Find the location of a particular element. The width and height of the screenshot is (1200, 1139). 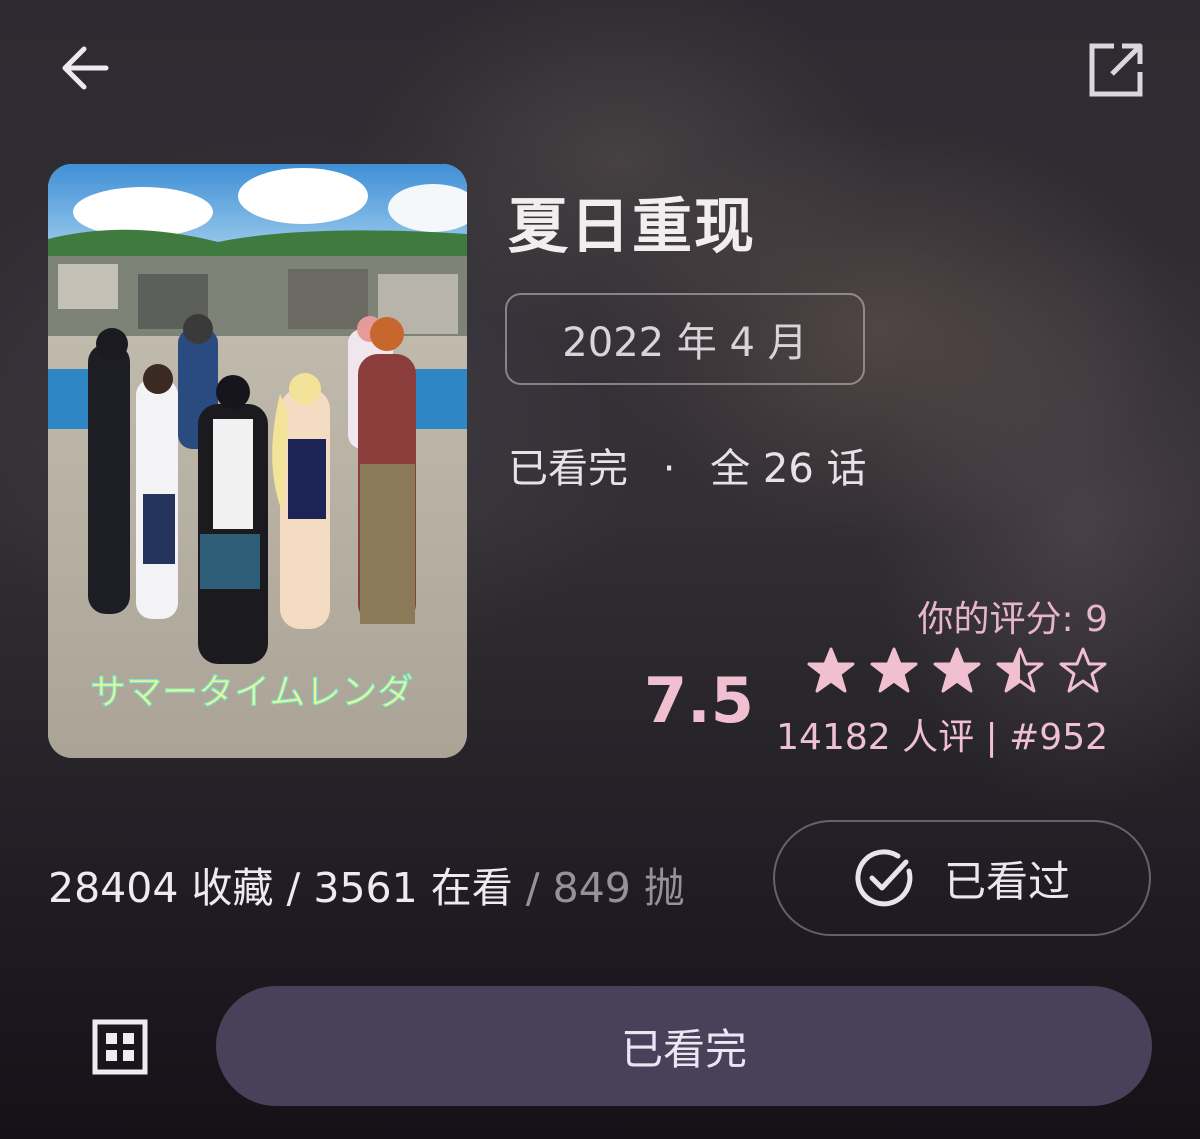

air-date-chip: 2022 年 4 月 is located at coordinates (685, 339).